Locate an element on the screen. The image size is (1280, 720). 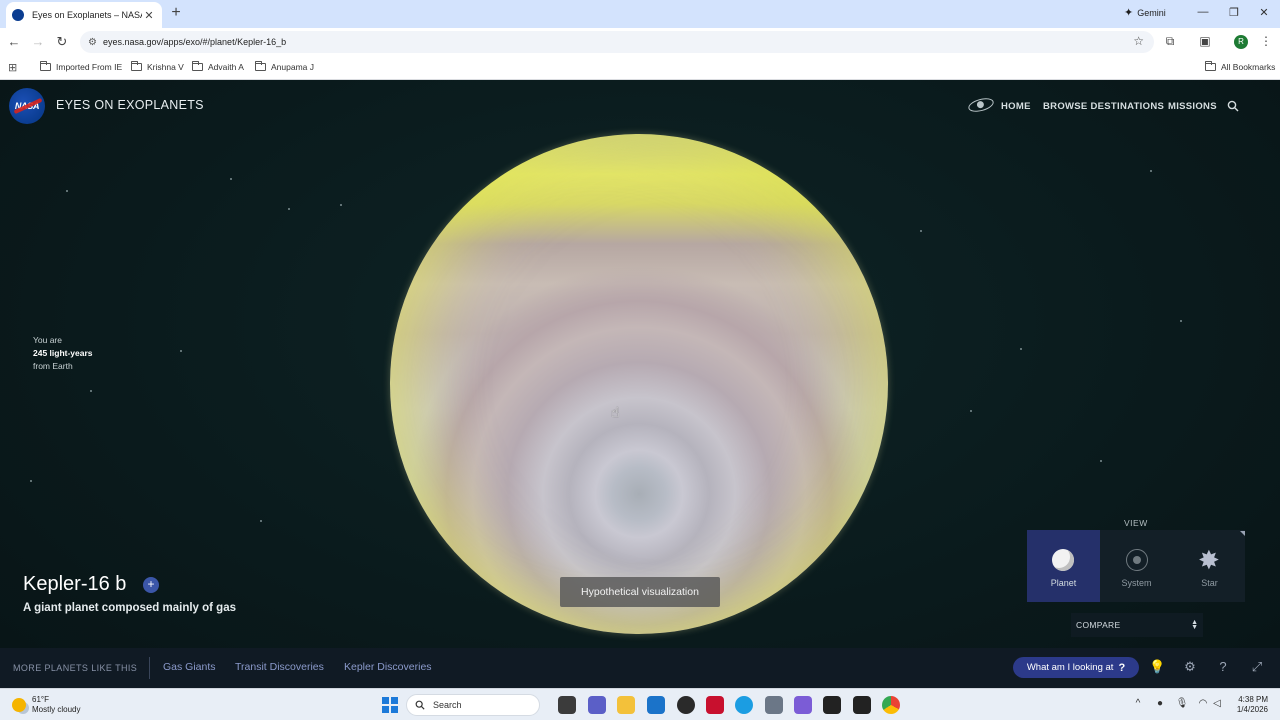
star-icon: ✸ is located at coordinates (1209, 560).